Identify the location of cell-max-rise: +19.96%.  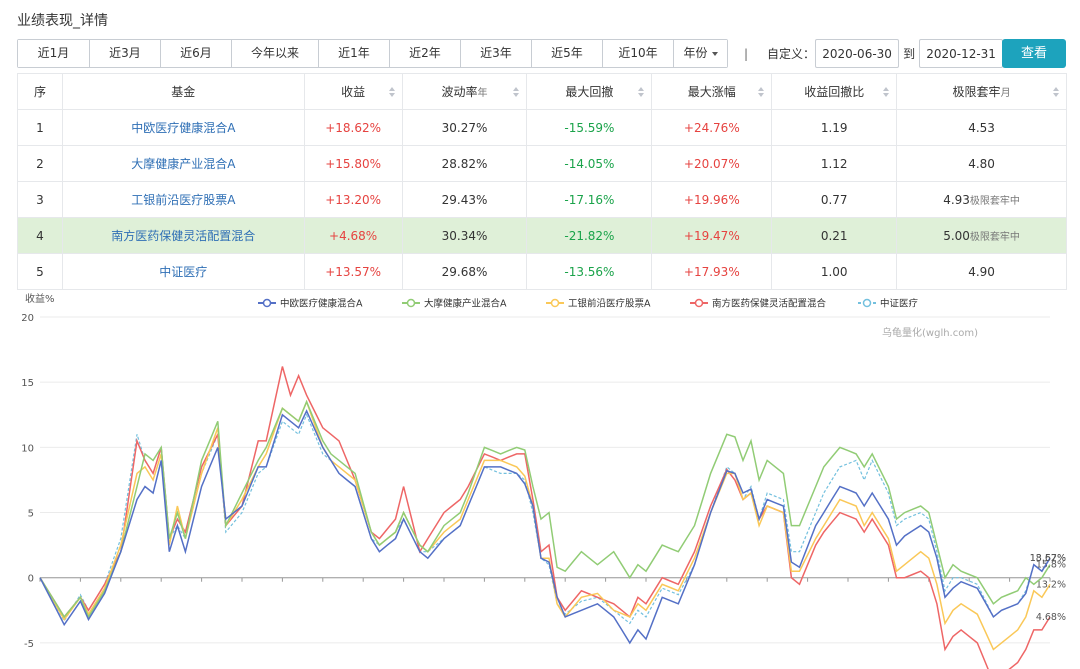
(712, 199).